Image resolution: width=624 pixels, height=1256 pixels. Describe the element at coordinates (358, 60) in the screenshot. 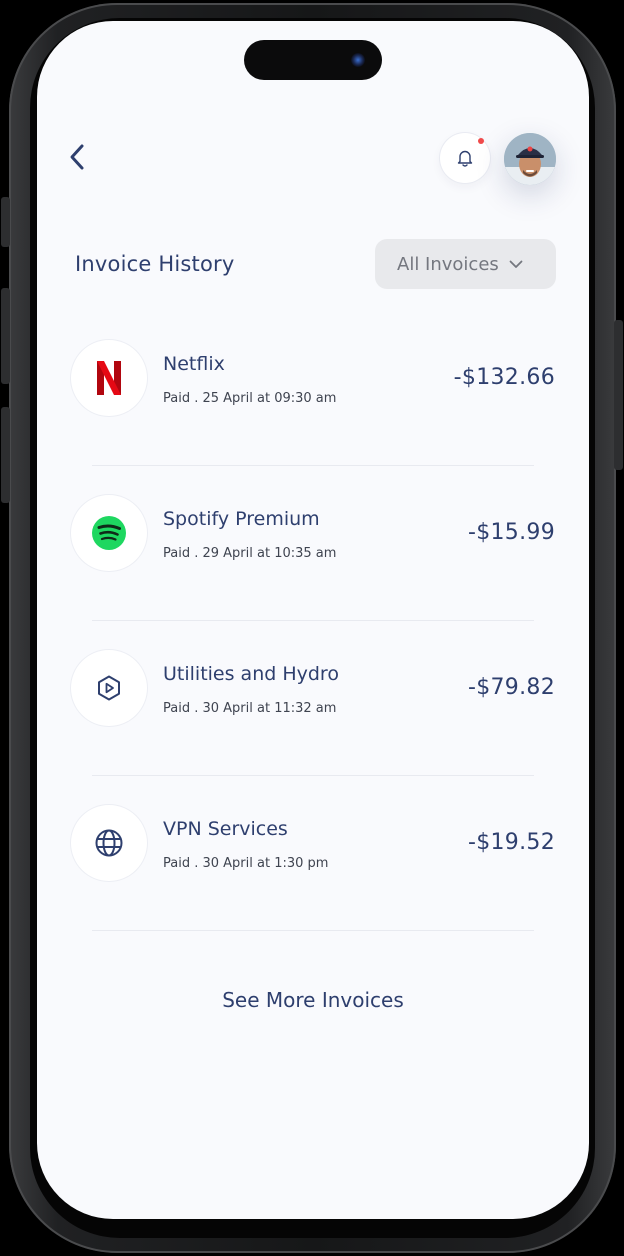

I see `camera-lens` at that location.